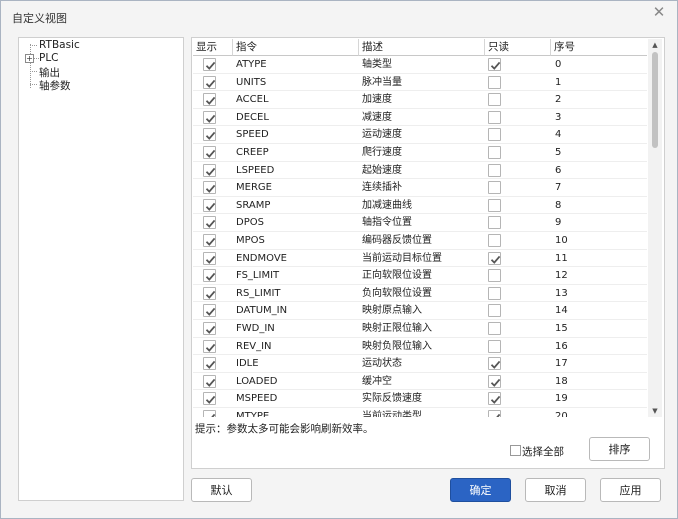 This screenshot has height=519, width=678. What do you see at coordinates (420, 412) in the screenshot?
I see `table-row: MTYPE 当前运动类型 20` at bounding box center [420, 412].